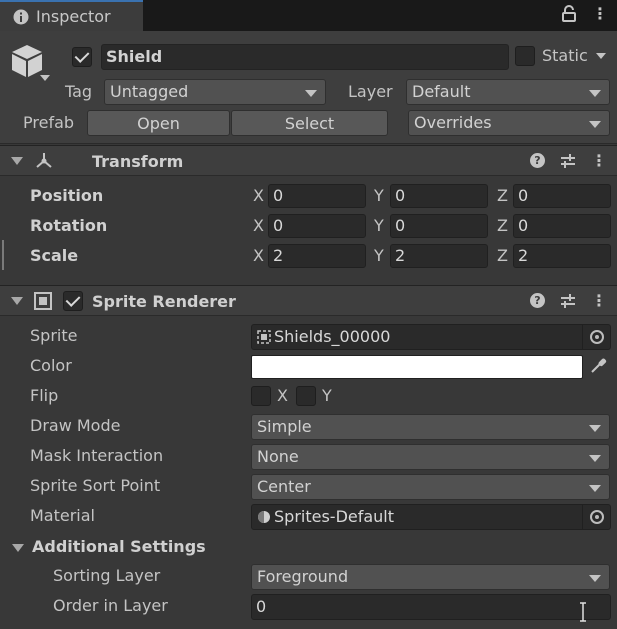  Describe the element at coordinates (308, 300) in the screenshot. I see `sprite-renderer-header: Sprite Renderer ? ⋮` at that location.